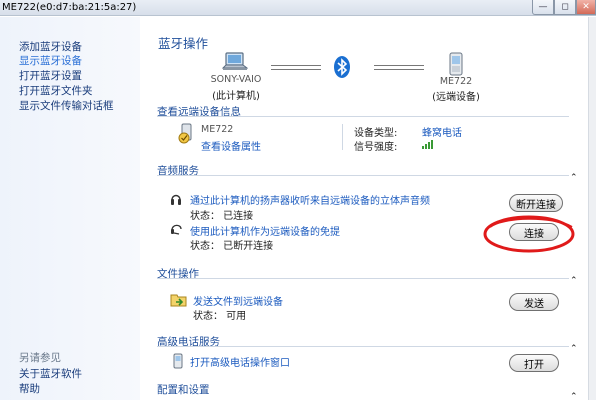 The width and height of the screenshot is (596, 400). Describe the element at coordinates (69, 7) in the screenshot. I see `window-title: ME722(e0:d7:ba:21:5a:27)` at that location.